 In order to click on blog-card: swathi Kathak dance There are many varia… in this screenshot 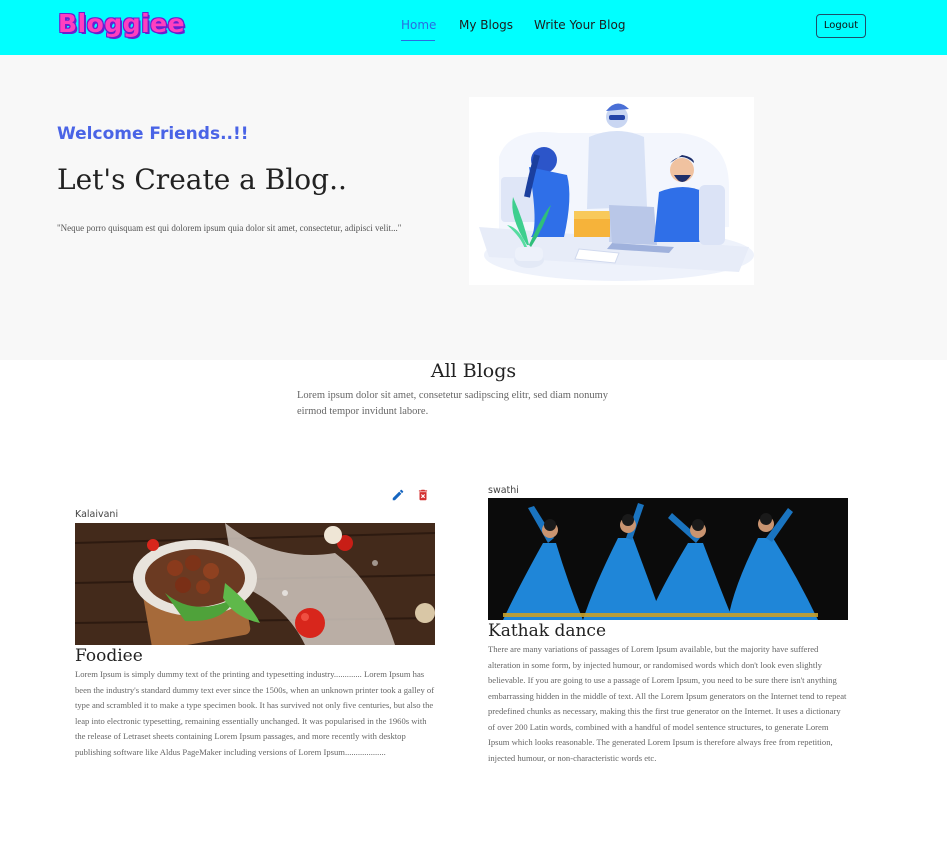, I will do `click(668, 634)`.